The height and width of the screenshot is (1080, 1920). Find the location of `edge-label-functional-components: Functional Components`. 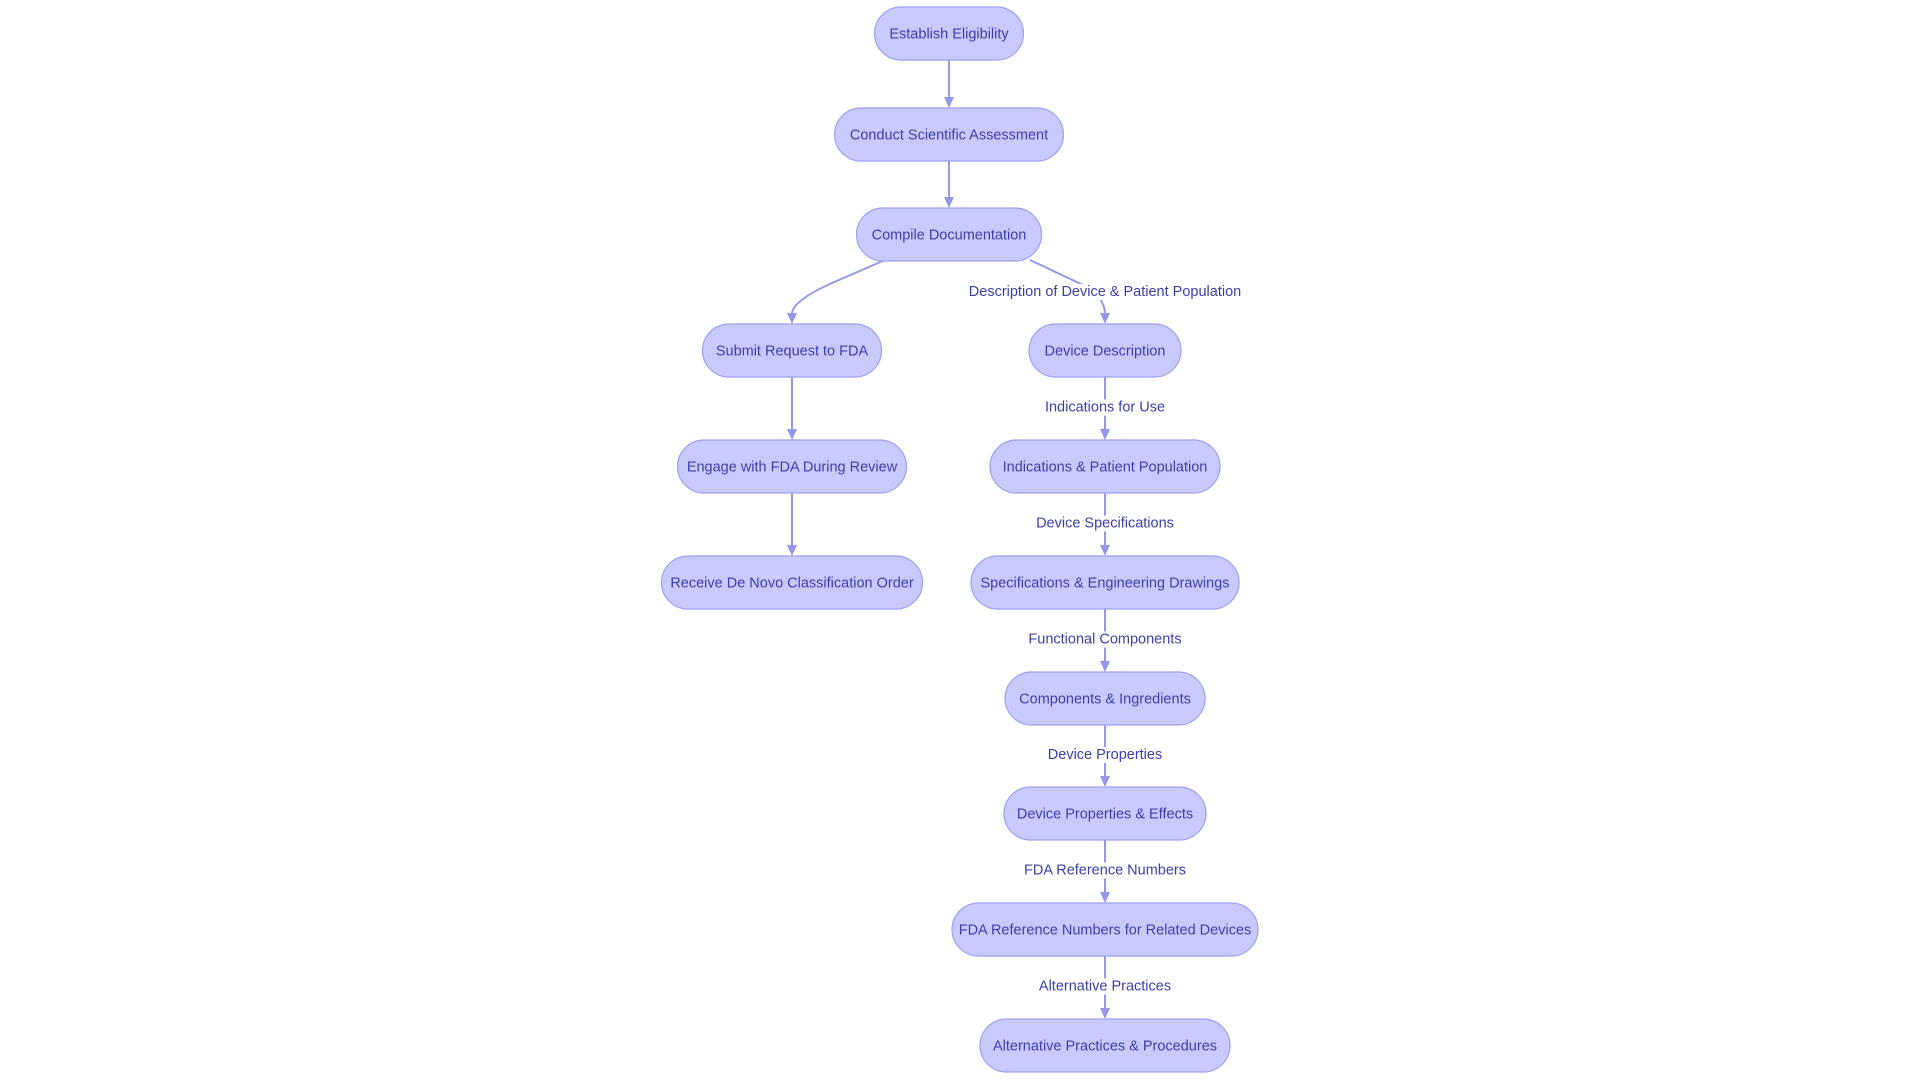

edge-label-functional-components: Functional Components is located at coordinates (1105, 639).